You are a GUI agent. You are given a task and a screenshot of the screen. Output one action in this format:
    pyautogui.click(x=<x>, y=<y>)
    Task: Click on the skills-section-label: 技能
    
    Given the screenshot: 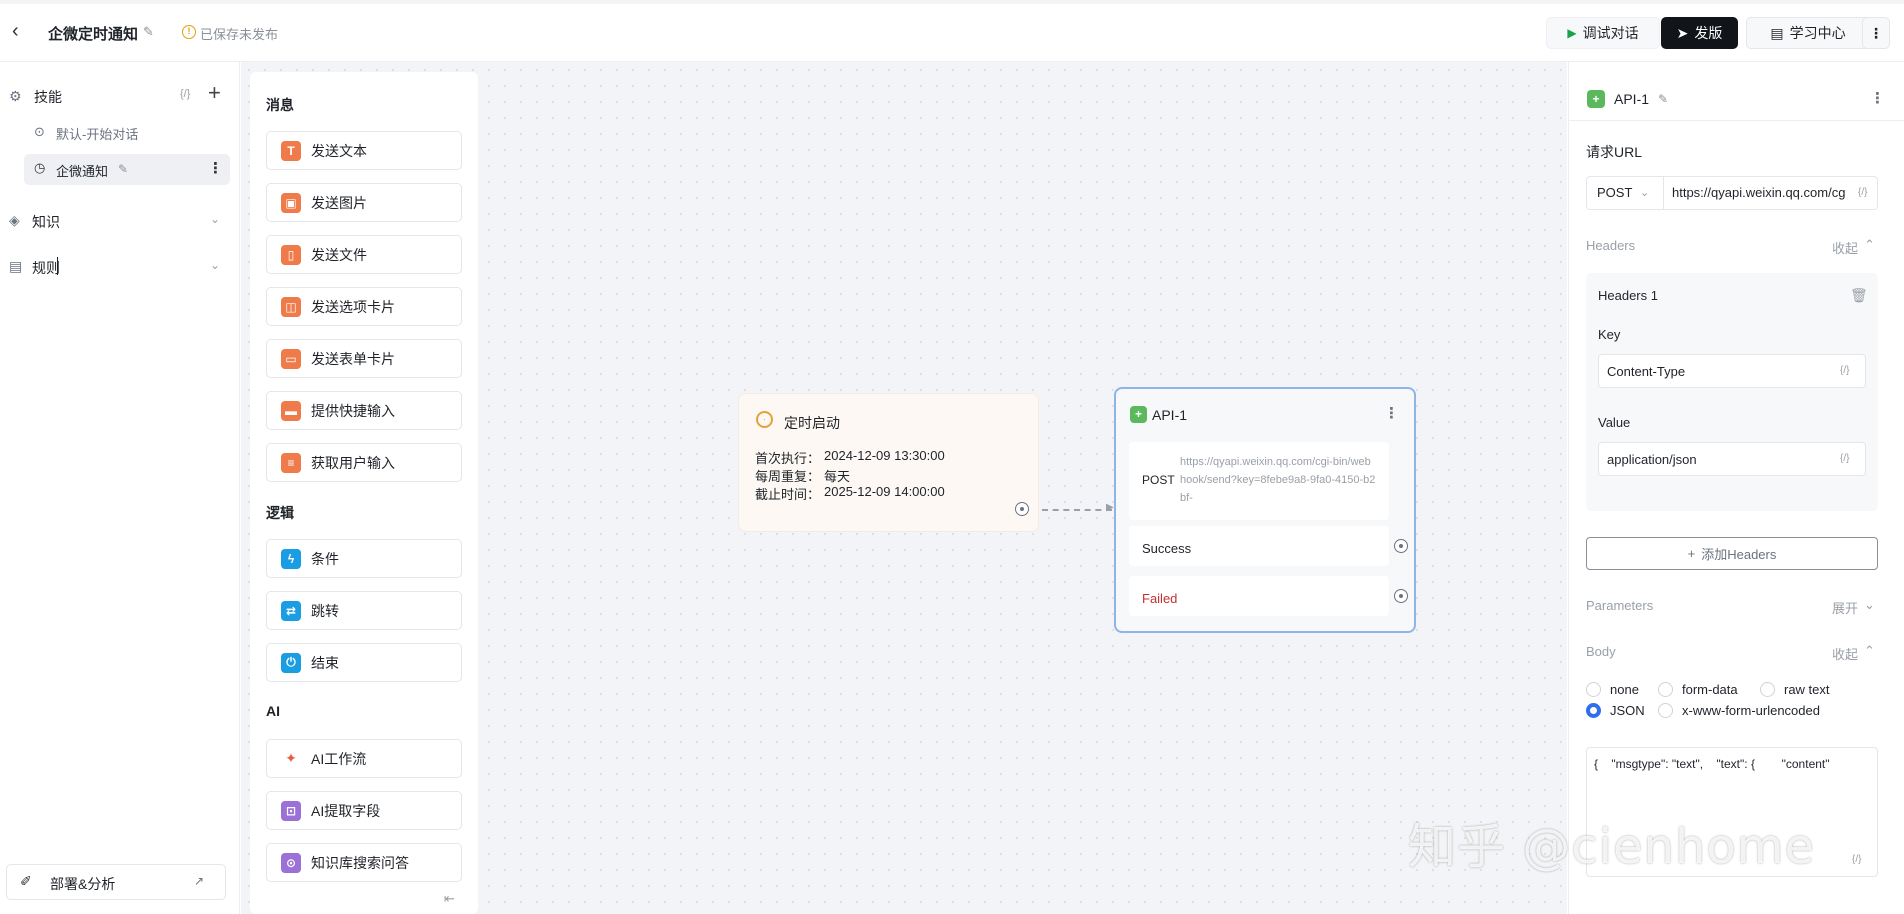 What is the action you would take?
    pyautogui.click(x=48, y=97)
    